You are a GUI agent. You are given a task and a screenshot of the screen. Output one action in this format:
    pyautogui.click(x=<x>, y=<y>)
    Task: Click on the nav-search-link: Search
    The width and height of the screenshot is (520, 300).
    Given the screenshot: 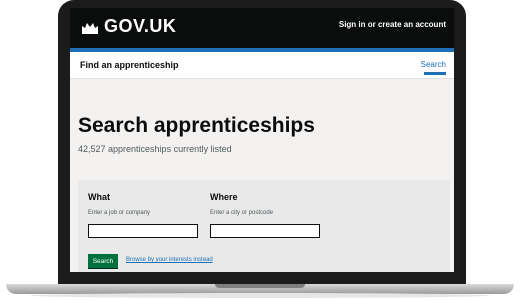 What is the action you would take?
    pyautogui.click(x=433, y=64)
    